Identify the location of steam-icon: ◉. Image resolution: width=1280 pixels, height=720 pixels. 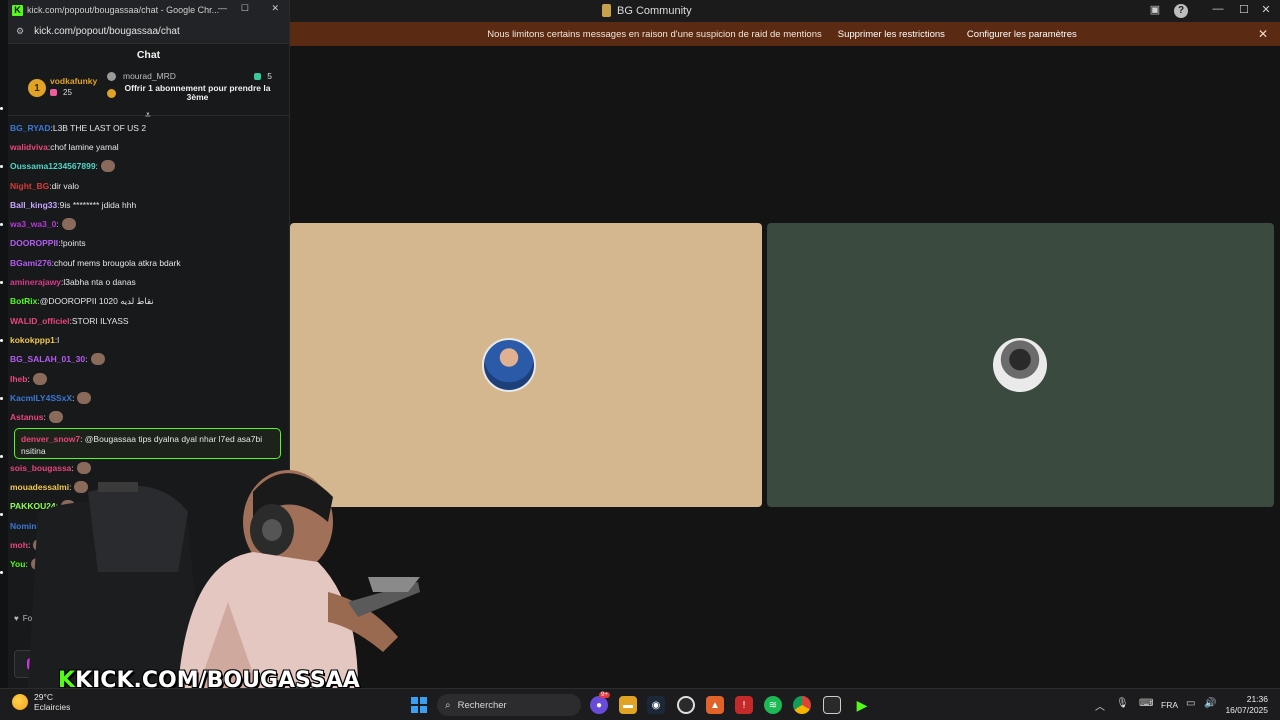
(656, 705).